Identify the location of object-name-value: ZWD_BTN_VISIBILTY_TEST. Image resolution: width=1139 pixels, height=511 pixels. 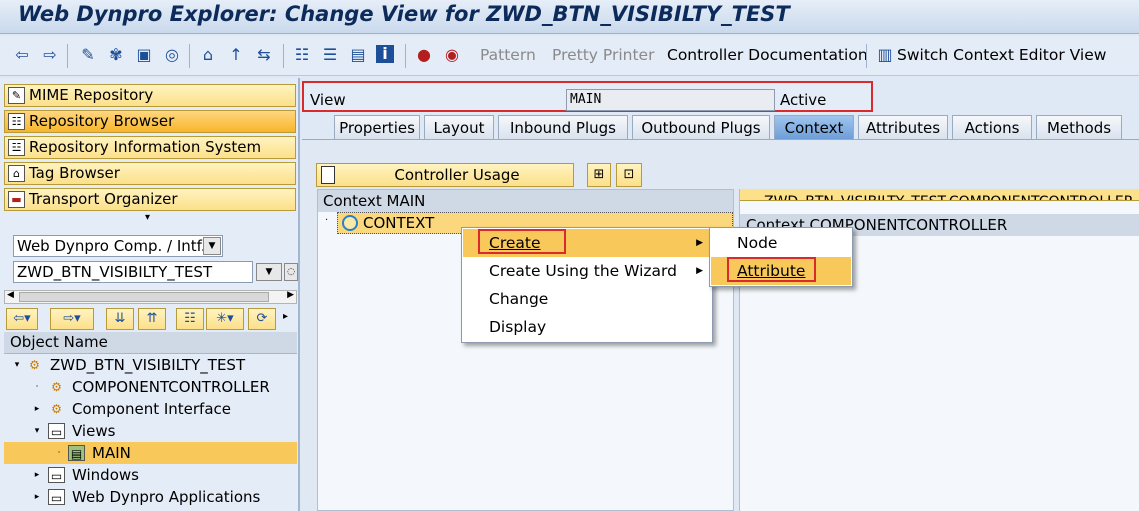
(115, 272).